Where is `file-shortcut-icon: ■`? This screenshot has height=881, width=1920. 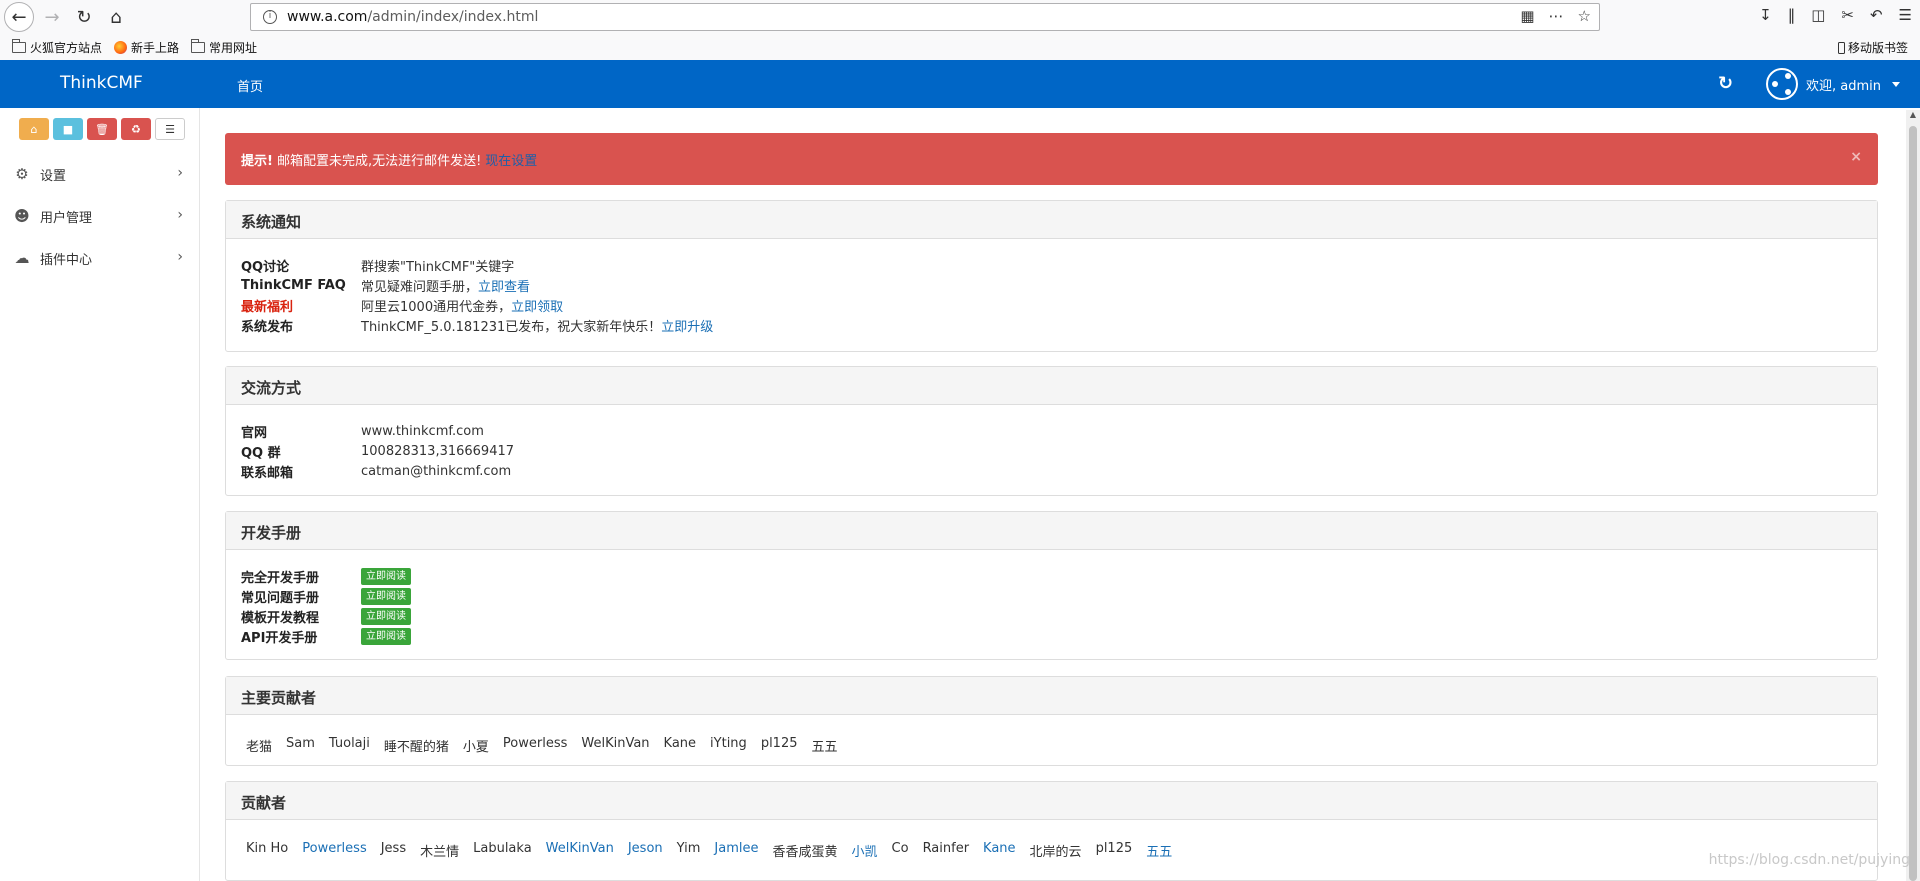 file-shortcut-icon: ■ is located at coordinates (68, 129).